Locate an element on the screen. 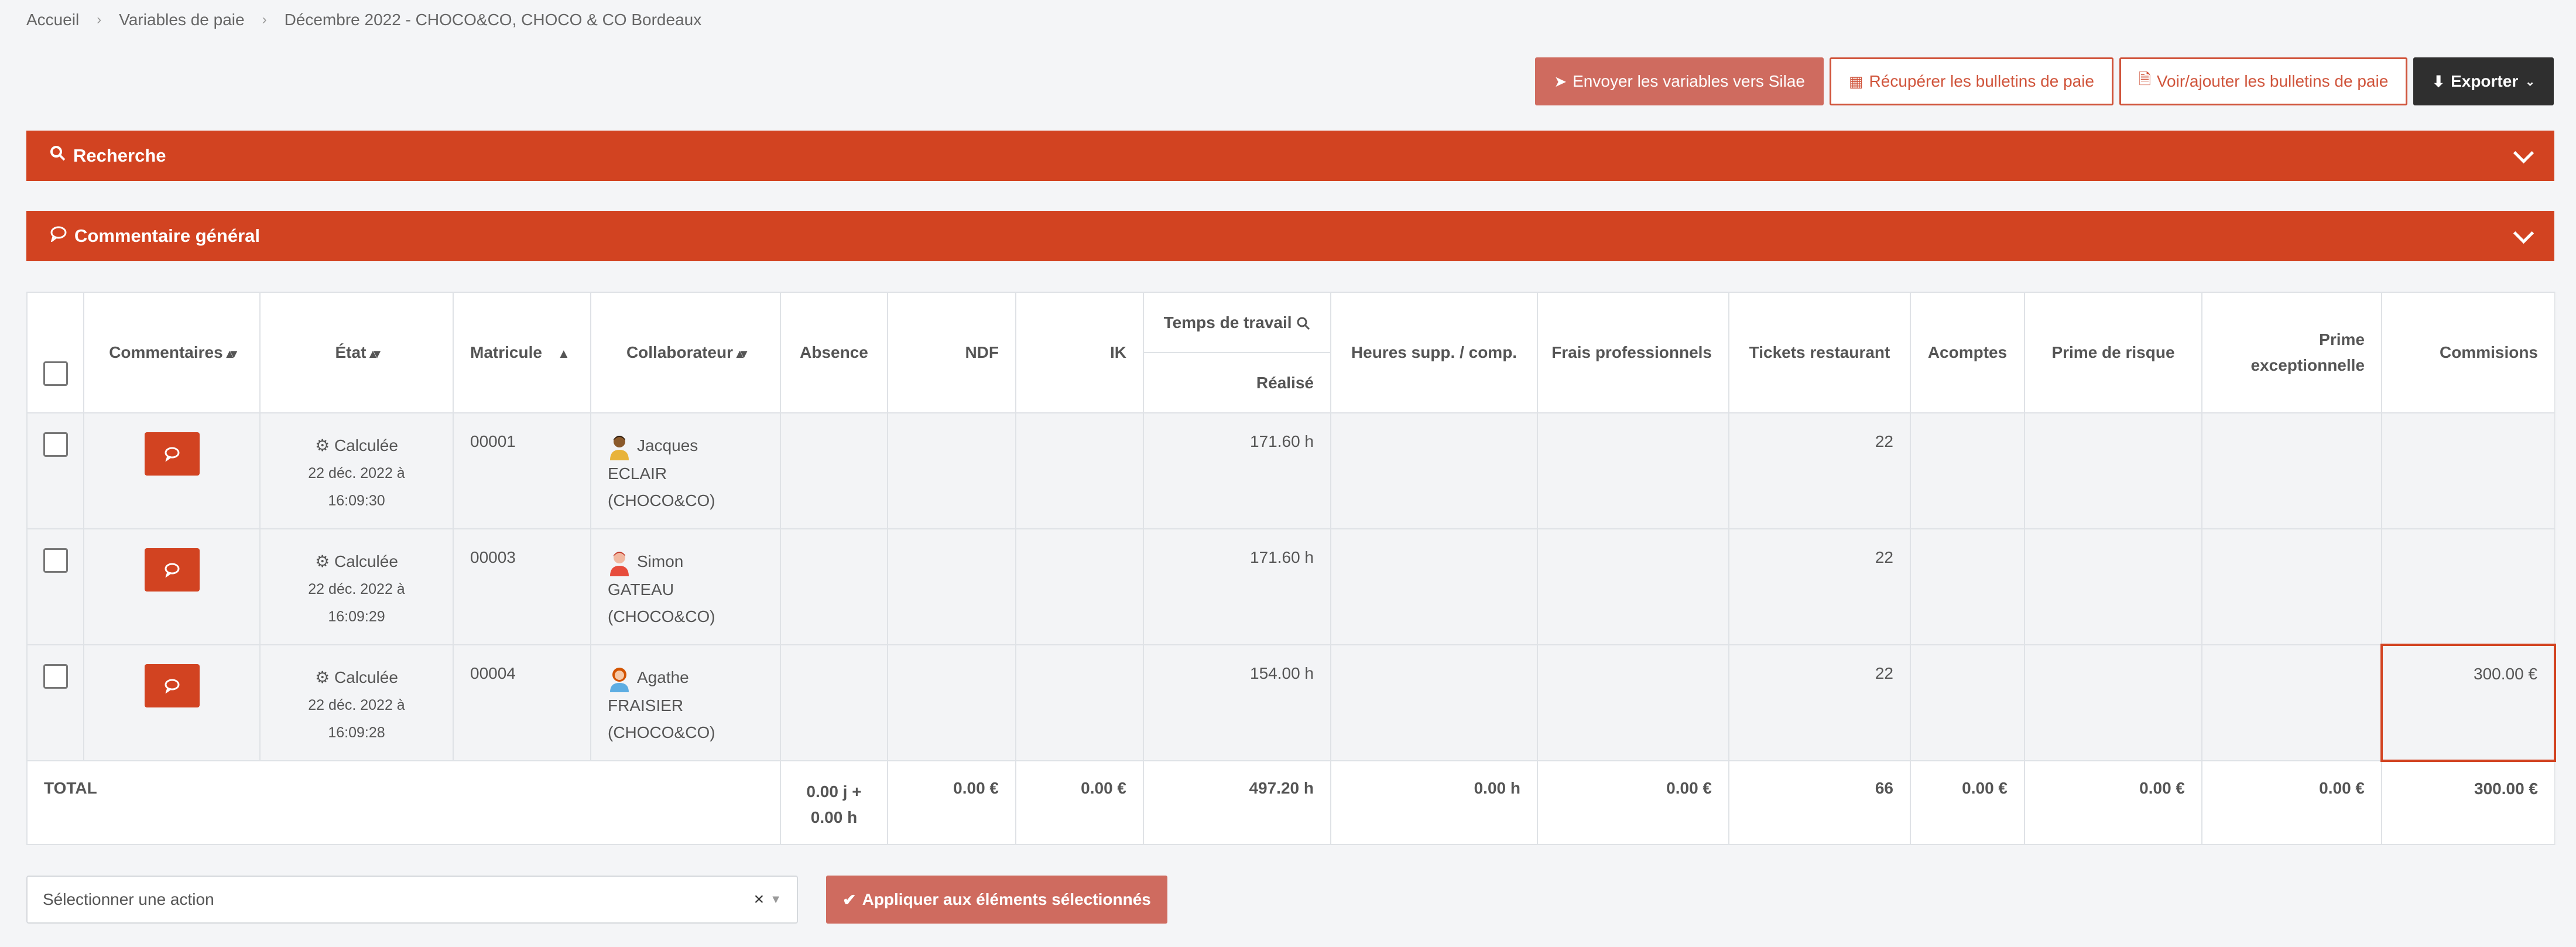 This screenshot has height=947, width=2576. state-time: 16:09:30 is located at coordinates (356, 501).